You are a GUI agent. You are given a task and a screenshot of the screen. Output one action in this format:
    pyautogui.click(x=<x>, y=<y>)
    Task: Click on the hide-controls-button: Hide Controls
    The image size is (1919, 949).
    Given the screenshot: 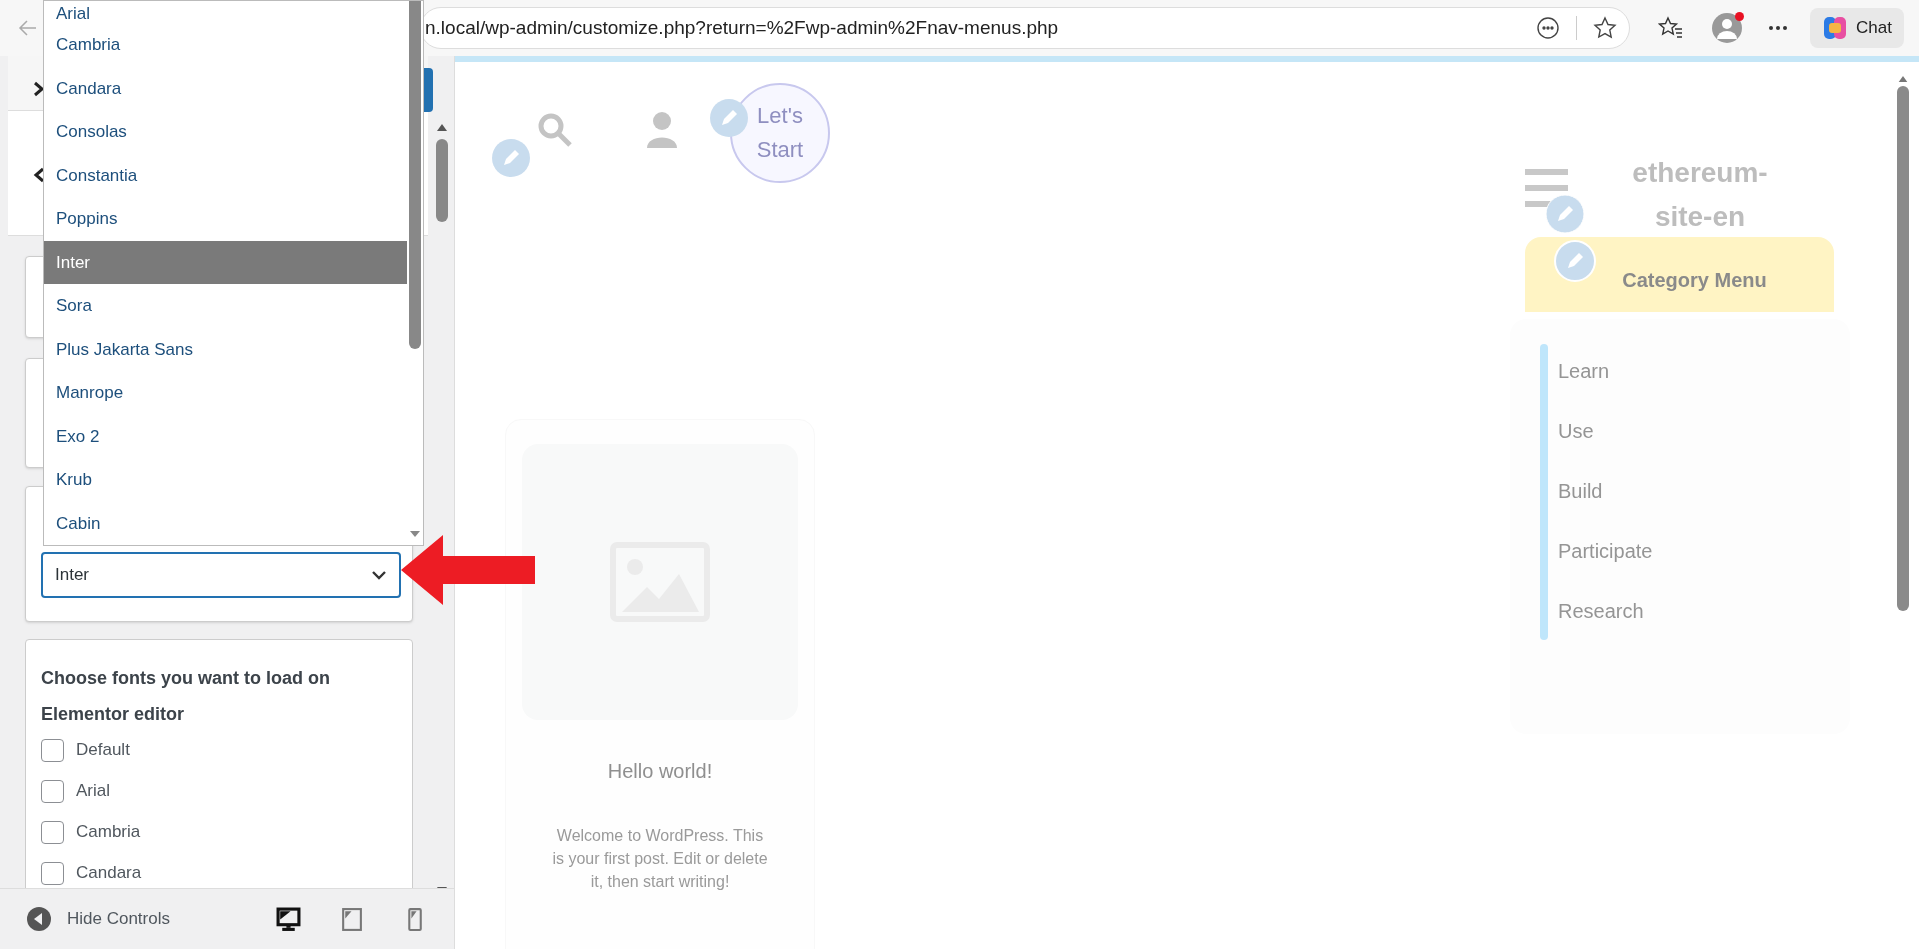 What is the action you would take?
    pyautogui.click(x=98, y=919)
    